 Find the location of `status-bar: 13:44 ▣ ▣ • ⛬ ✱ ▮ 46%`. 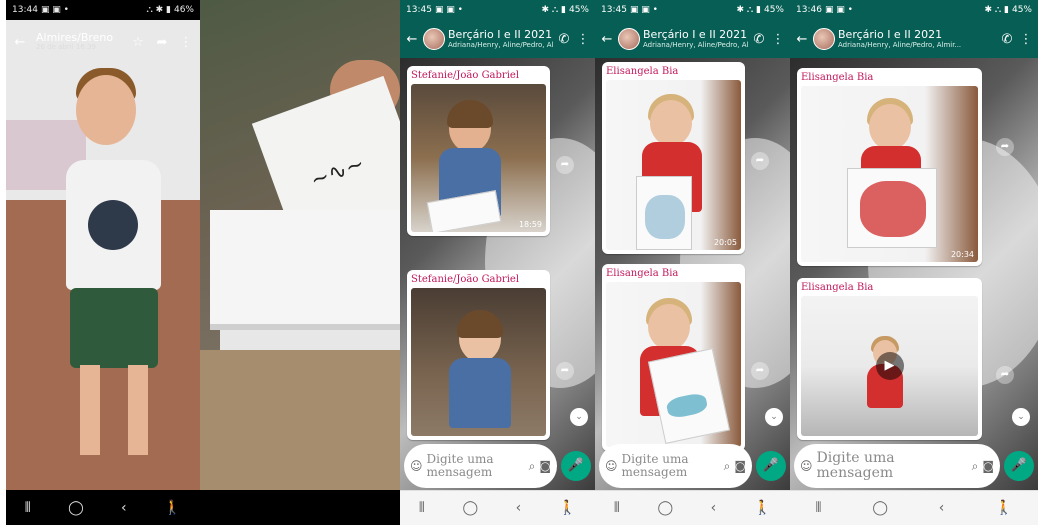

status-bar: 13:44 ▣ ▣ • ⛬ ✱ ▮ 46% is located at coordinates (103, 10).